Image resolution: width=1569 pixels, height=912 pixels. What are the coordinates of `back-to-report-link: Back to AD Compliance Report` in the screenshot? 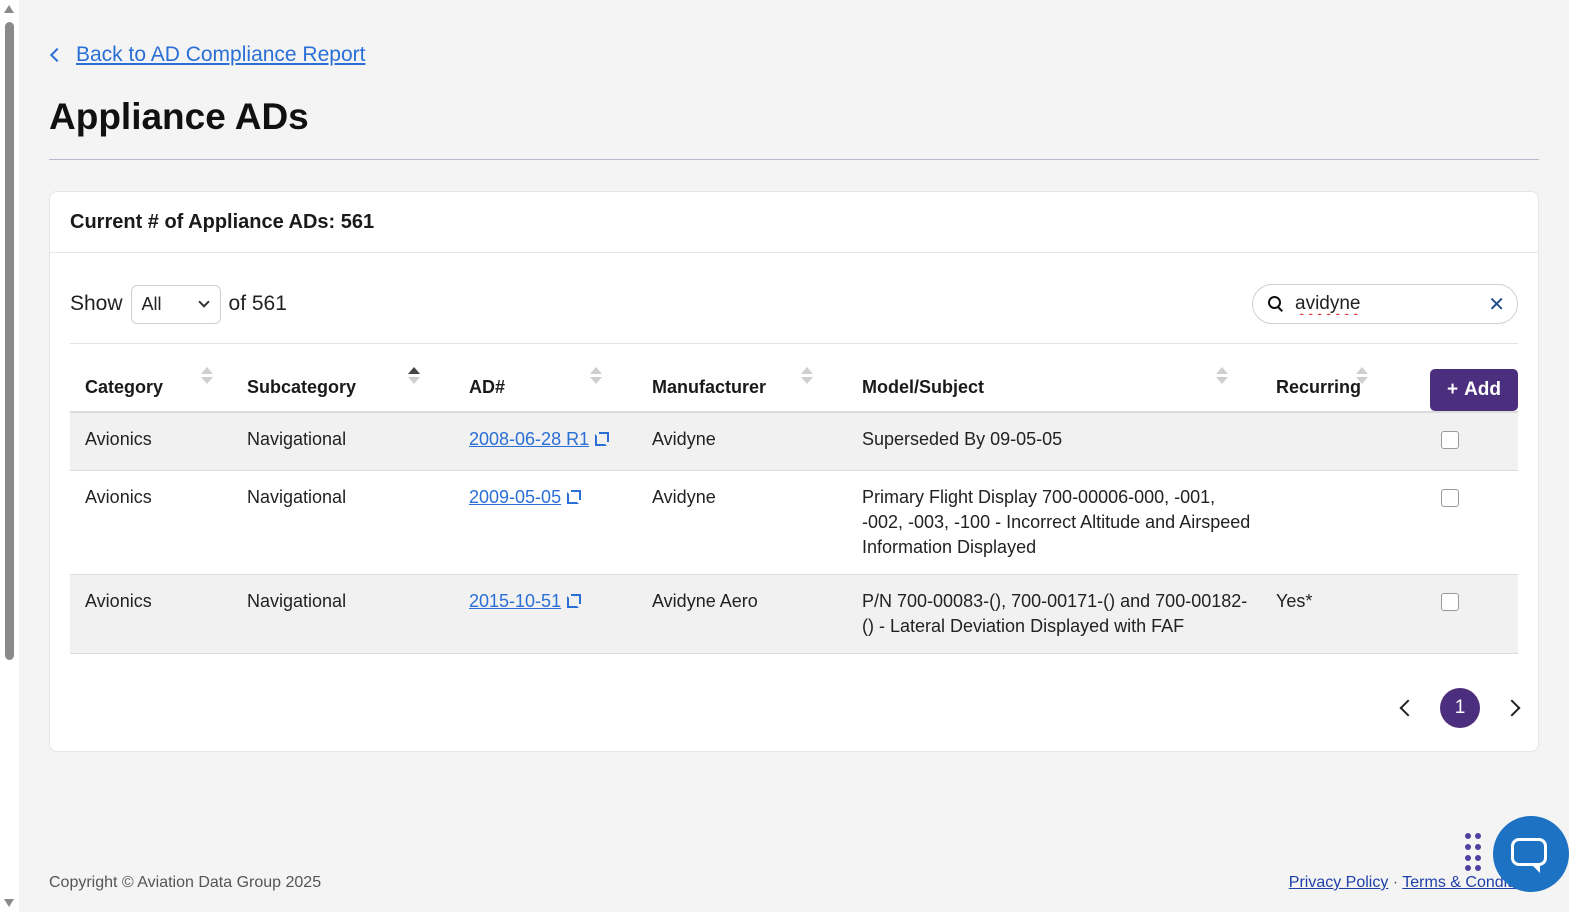 It's located at (206, 55).